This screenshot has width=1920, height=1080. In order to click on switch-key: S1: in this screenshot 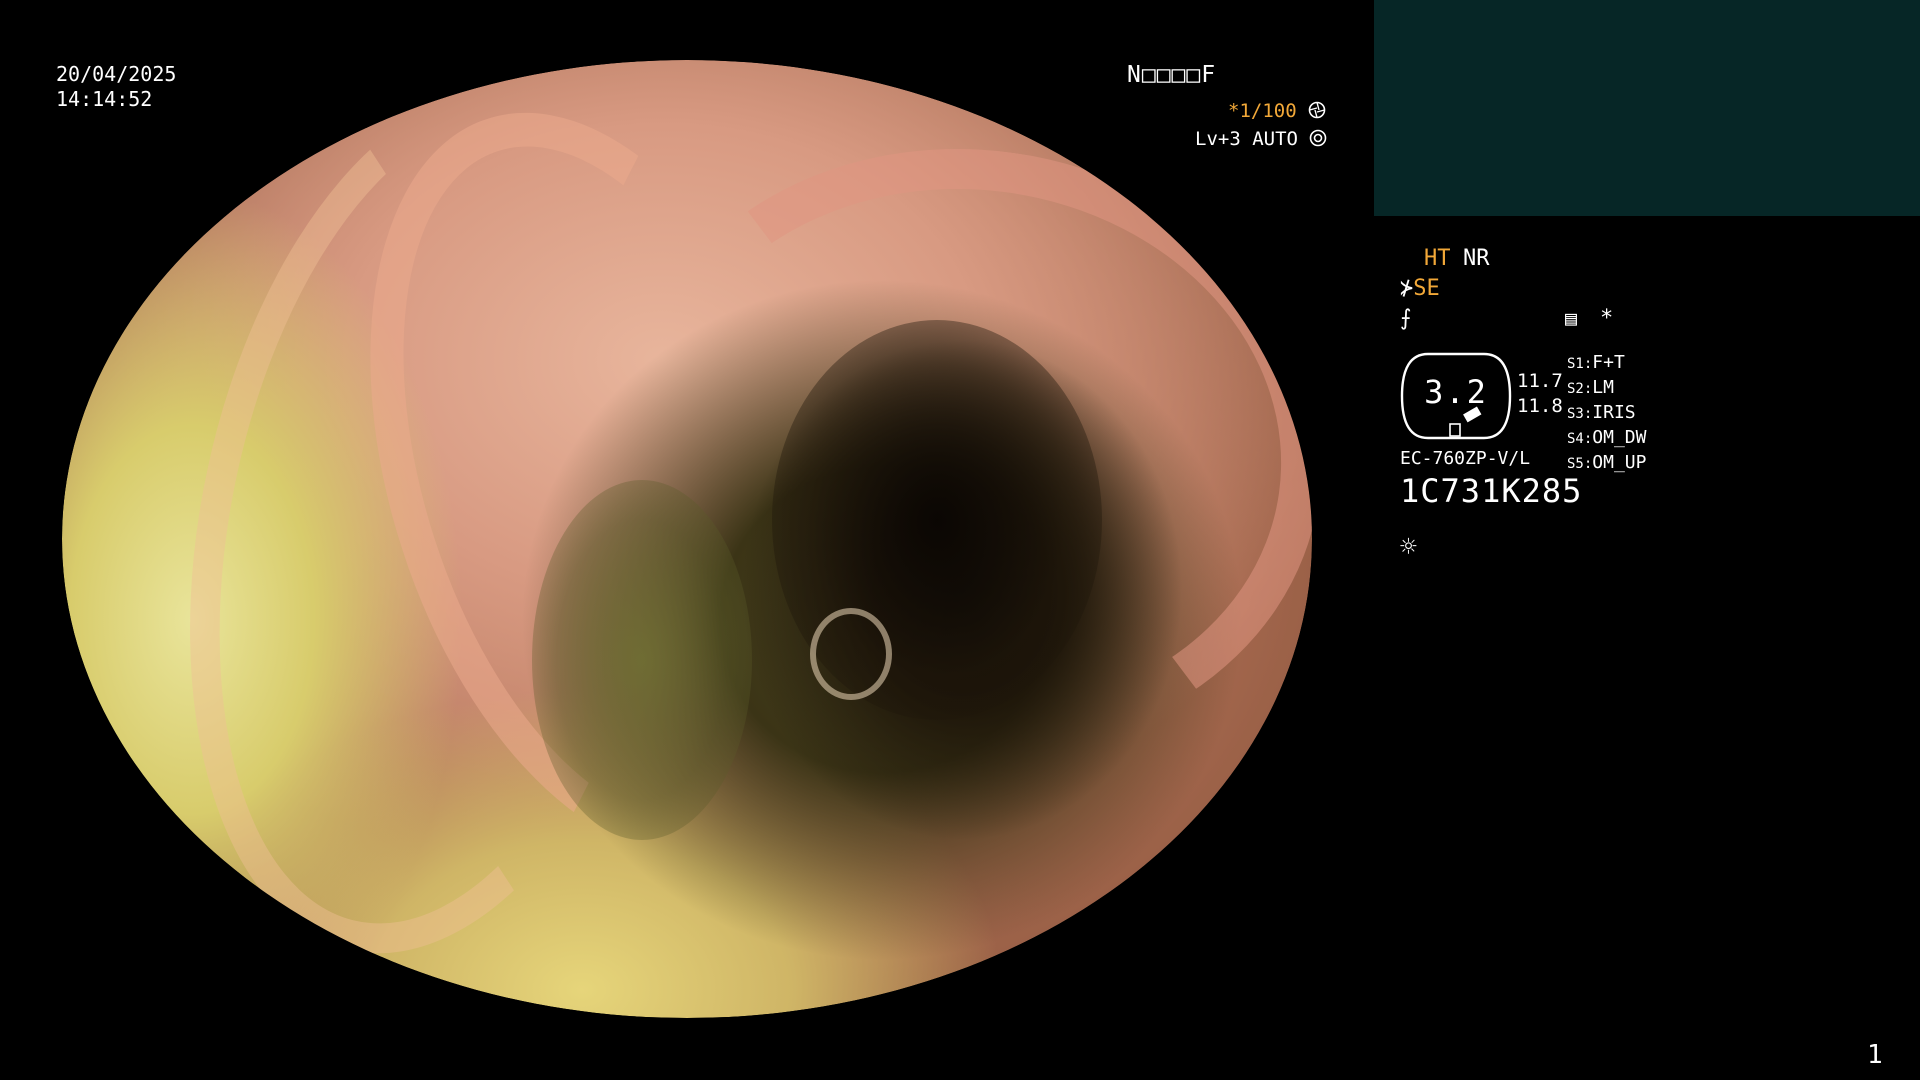, I will do `click(1580, 364)`.